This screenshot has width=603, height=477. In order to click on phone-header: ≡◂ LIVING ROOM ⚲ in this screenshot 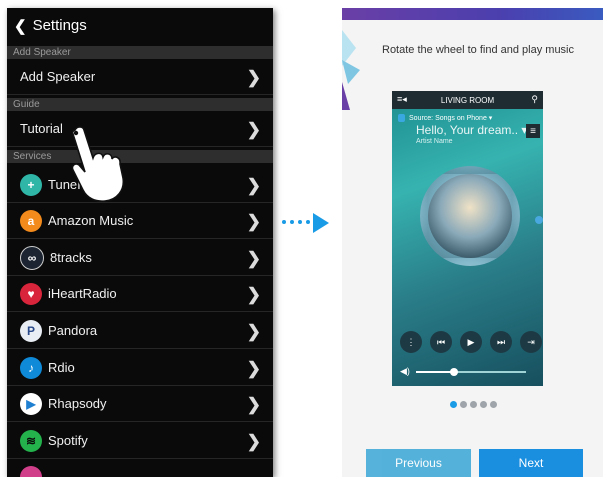, I will do `click(467, 100)`.